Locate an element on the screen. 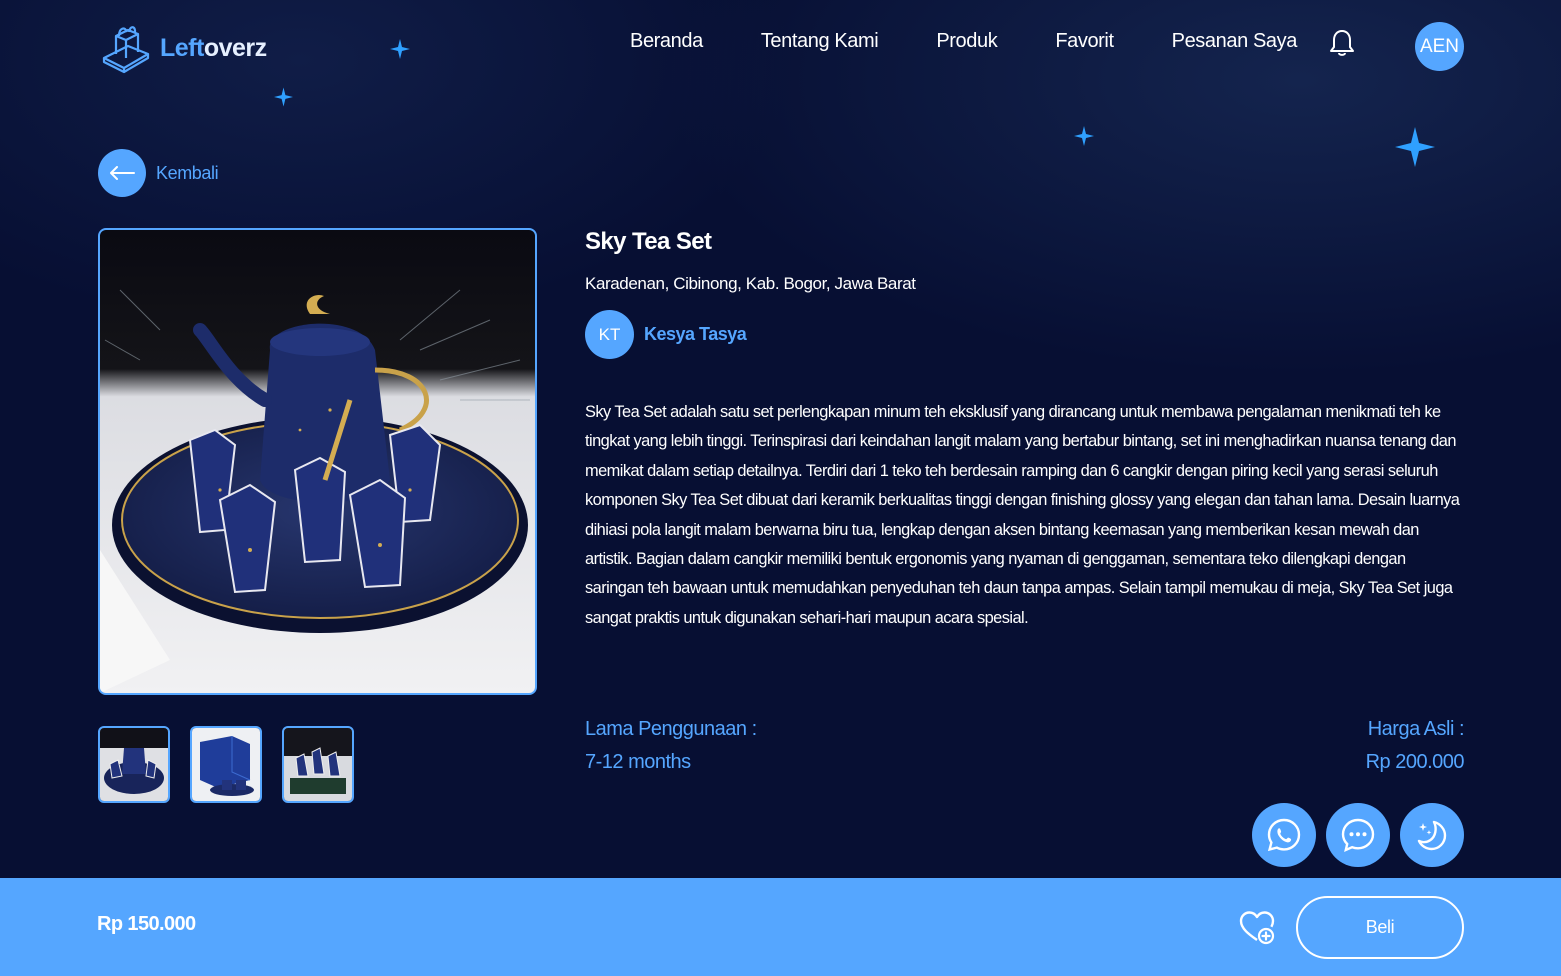  original-price-label: Harga Asli : is located at coordinates (1416, 729).